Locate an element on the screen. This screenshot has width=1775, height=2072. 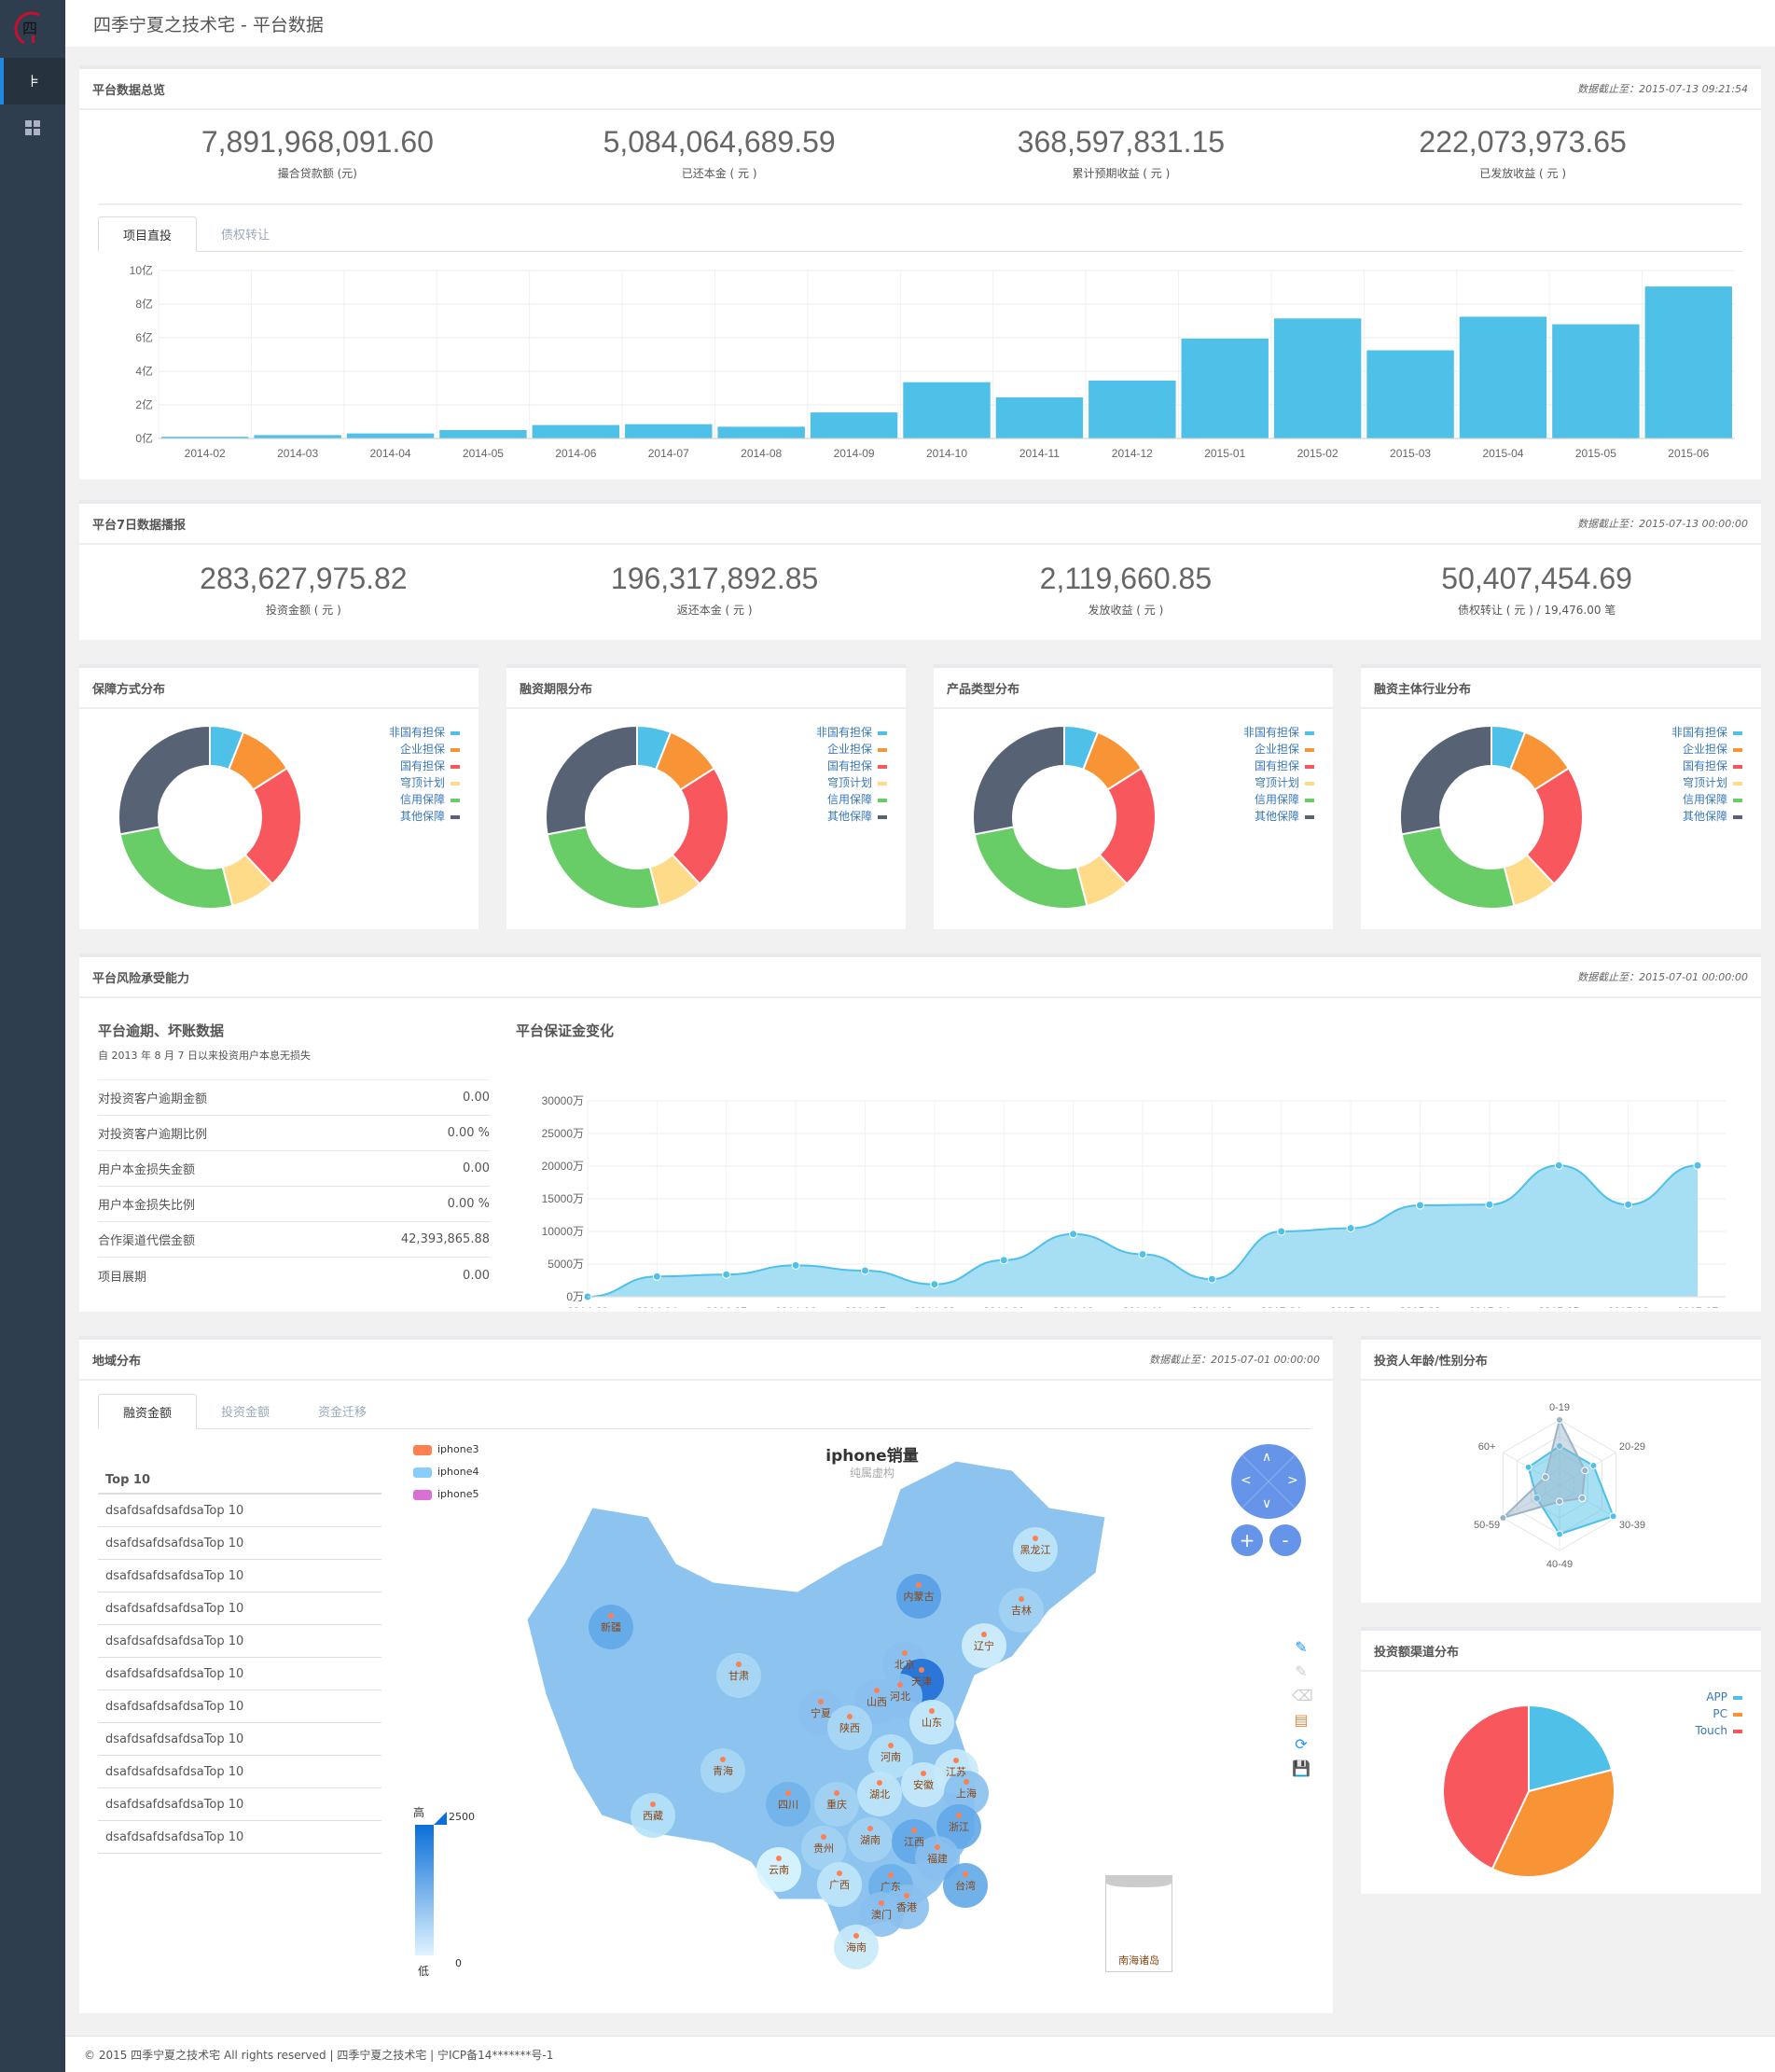
sidebar-item-grid is located at coordinates (32, 128).